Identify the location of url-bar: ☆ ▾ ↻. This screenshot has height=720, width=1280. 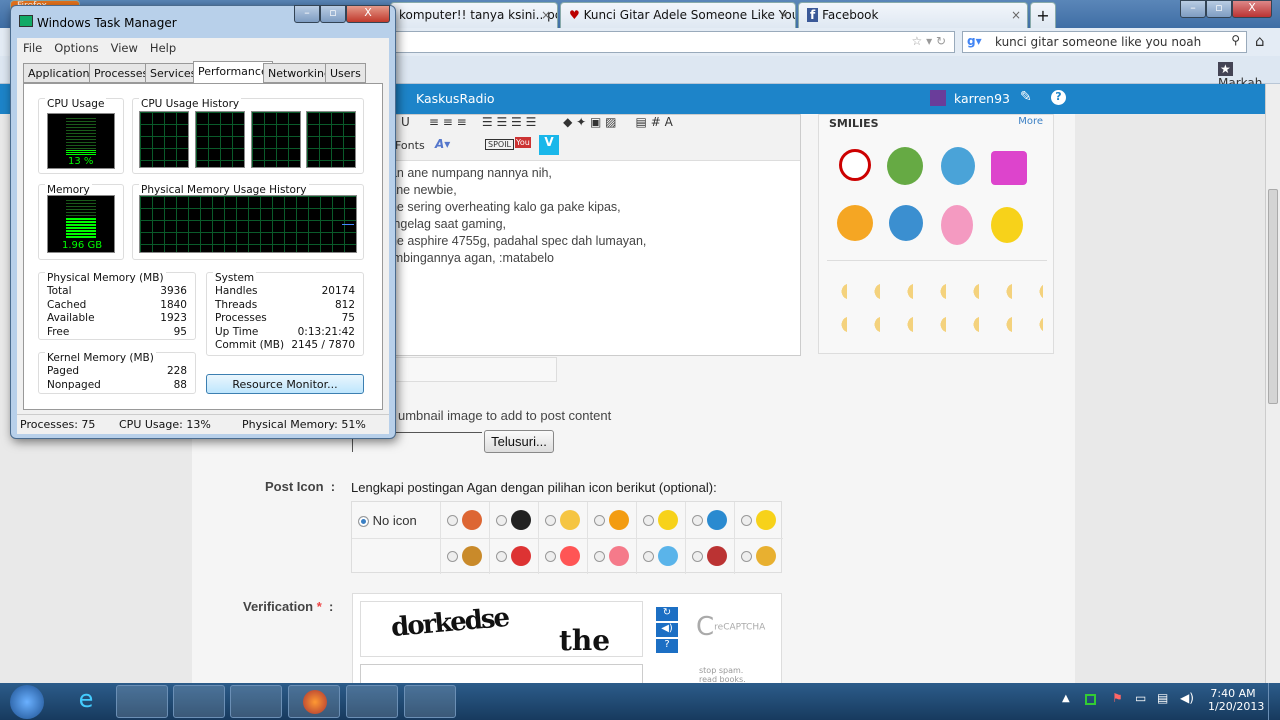
(675, 42).